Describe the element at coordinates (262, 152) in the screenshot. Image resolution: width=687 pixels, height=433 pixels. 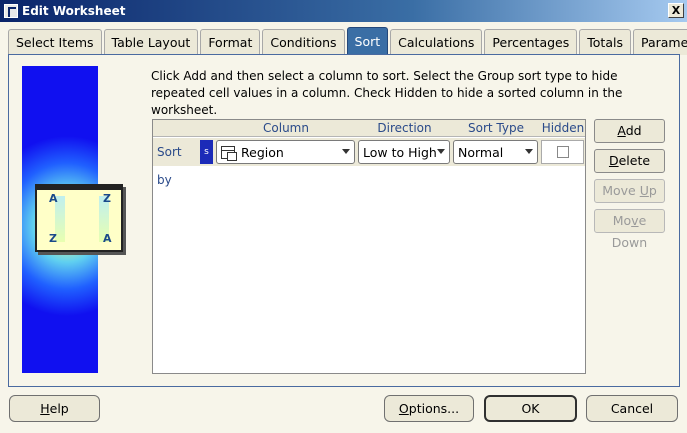
I see `column-value: Region` at that location.